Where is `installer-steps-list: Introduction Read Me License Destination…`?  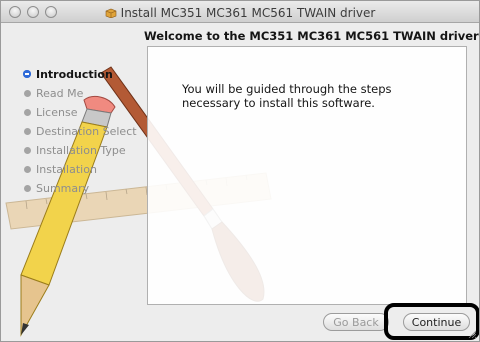 installer-steps-list: Introduction Read Me License Destination… is located at coordinates (80, 131).